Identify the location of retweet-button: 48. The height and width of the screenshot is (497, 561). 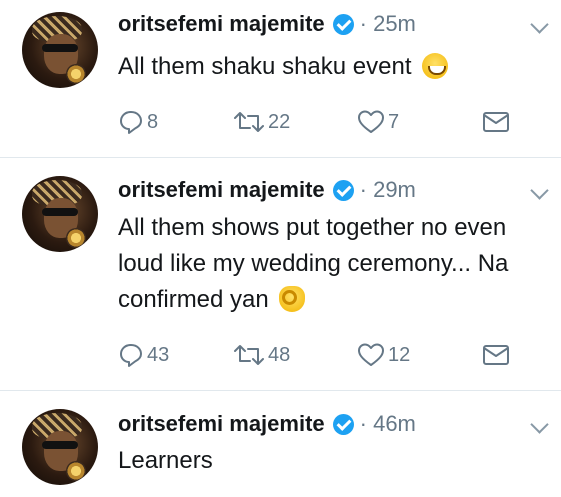
(261, 355).